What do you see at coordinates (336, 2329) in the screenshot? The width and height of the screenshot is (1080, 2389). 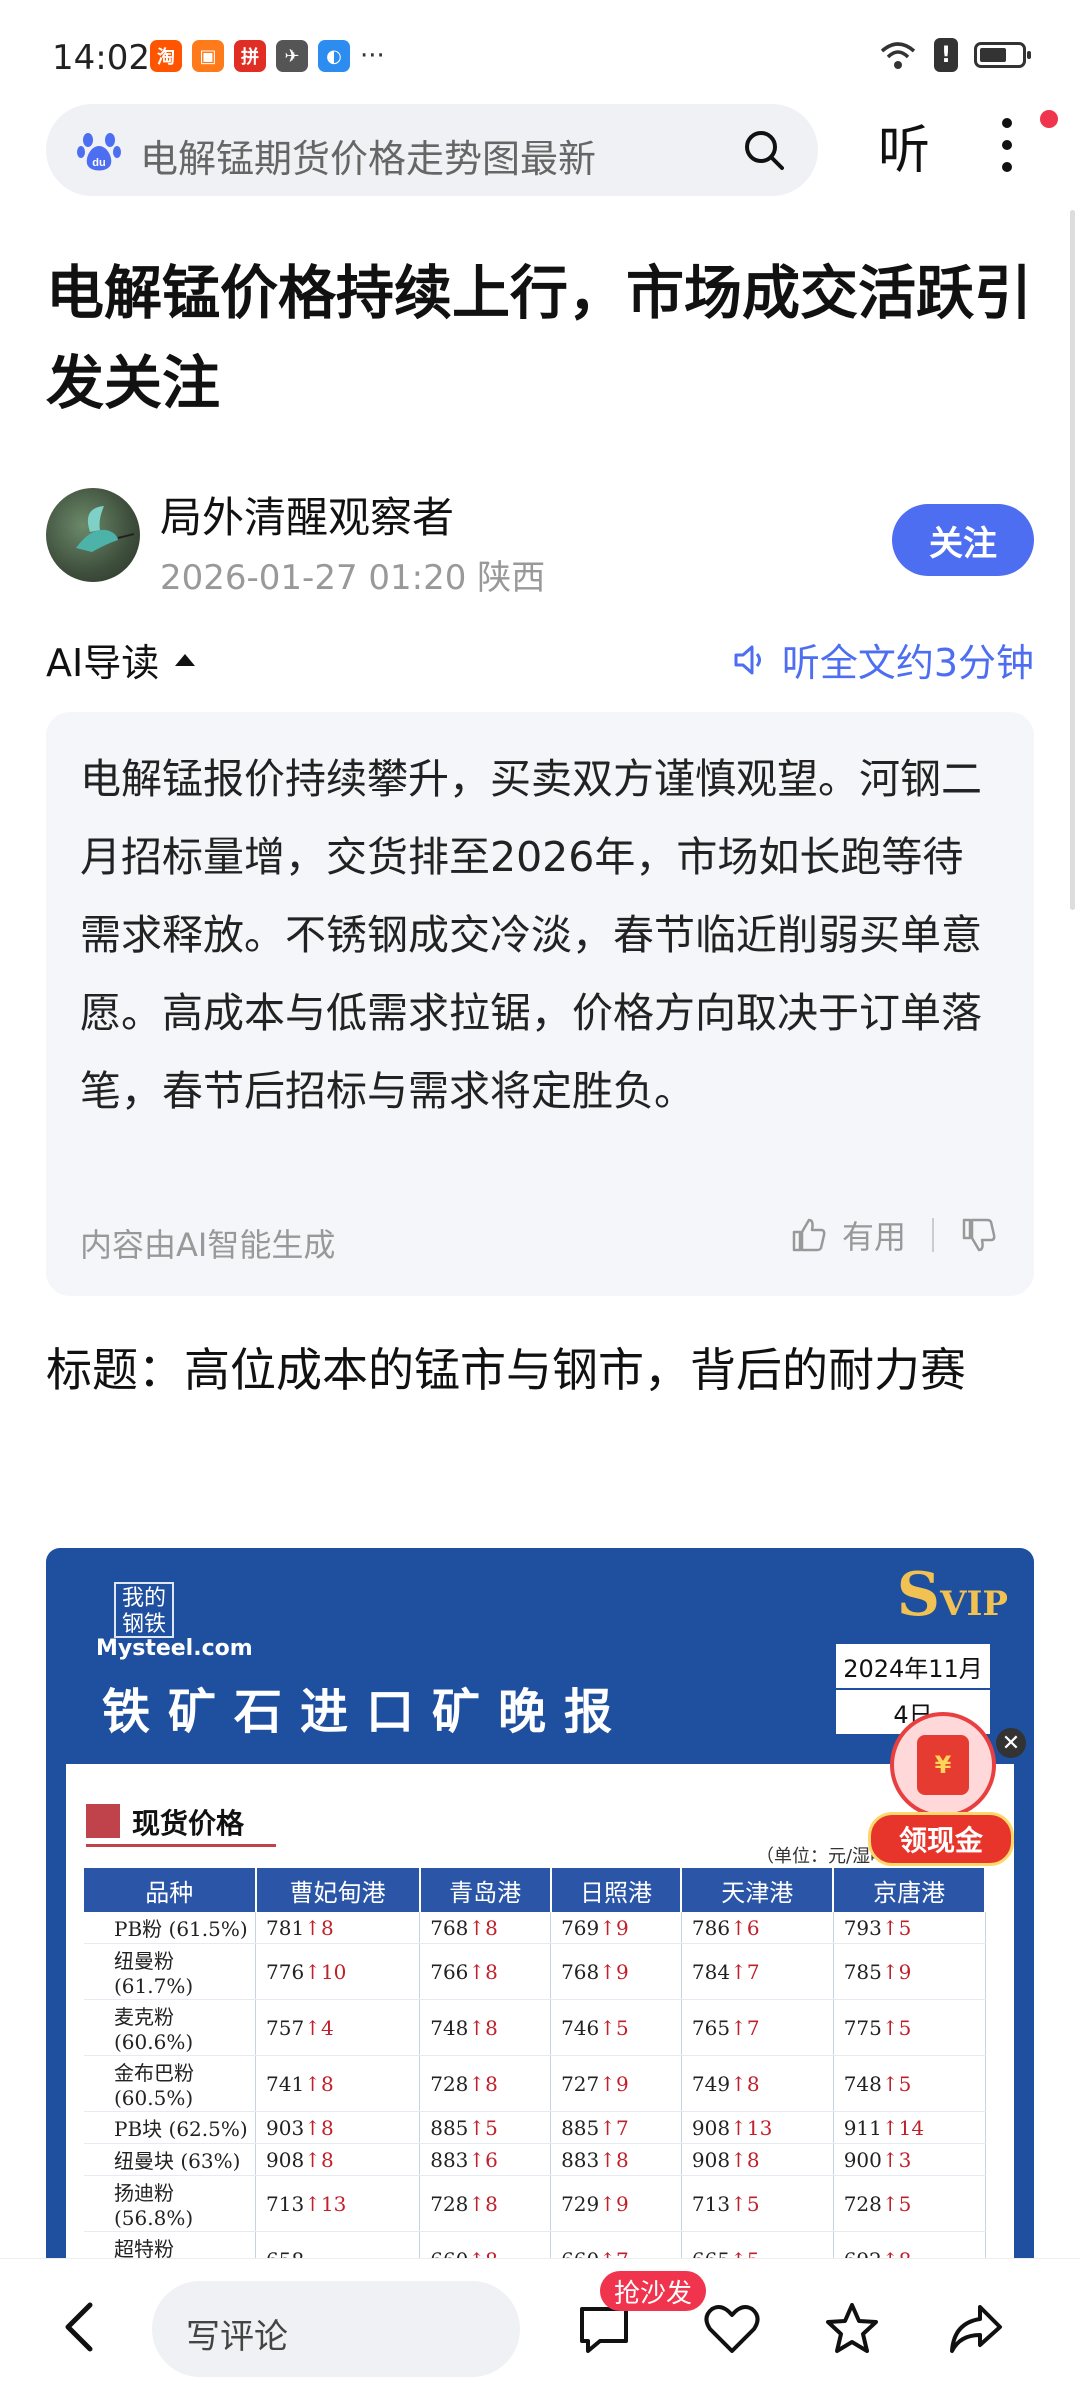 I see `comment-input: 写评论` at bounding box center [336, 2329].